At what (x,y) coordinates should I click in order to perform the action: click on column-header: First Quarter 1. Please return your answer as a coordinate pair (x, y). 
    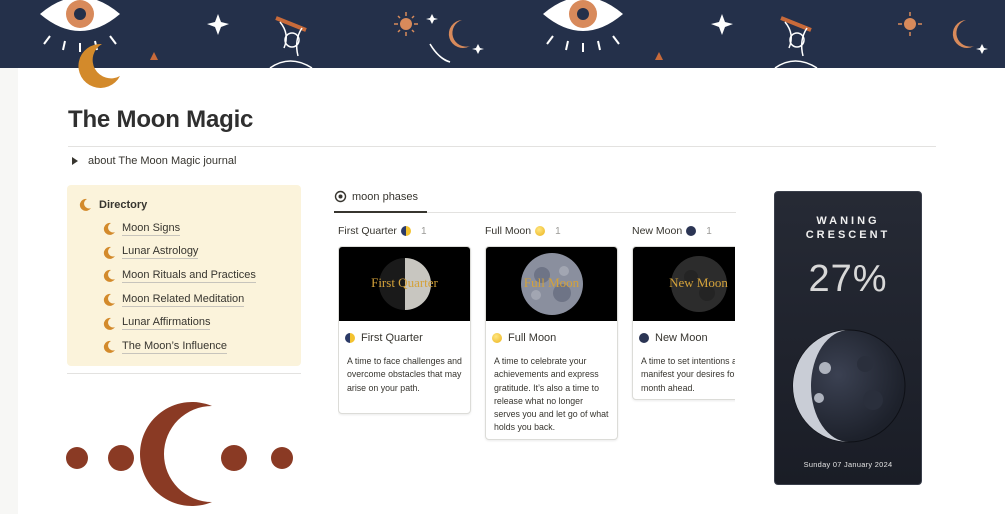
    Looking at the image, I should click on (404, 231).